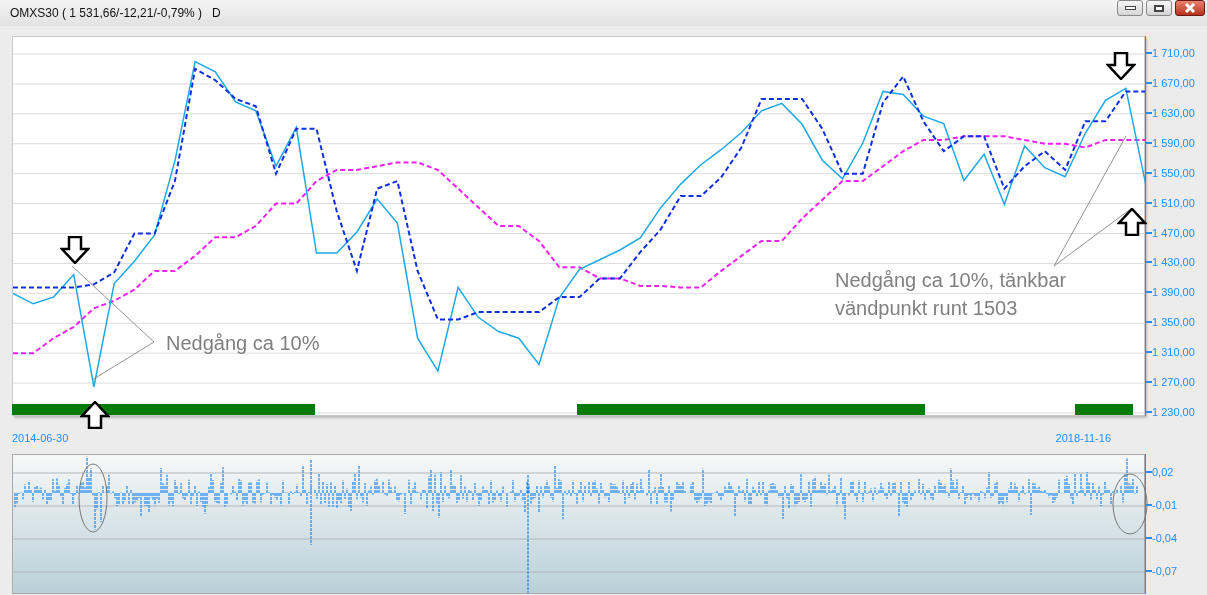 This screenshot has height=595, width=1207. Describe the element at coordinates (1173, 82) in the screenshot. I see `axis-label: 1 670,00` at that location.